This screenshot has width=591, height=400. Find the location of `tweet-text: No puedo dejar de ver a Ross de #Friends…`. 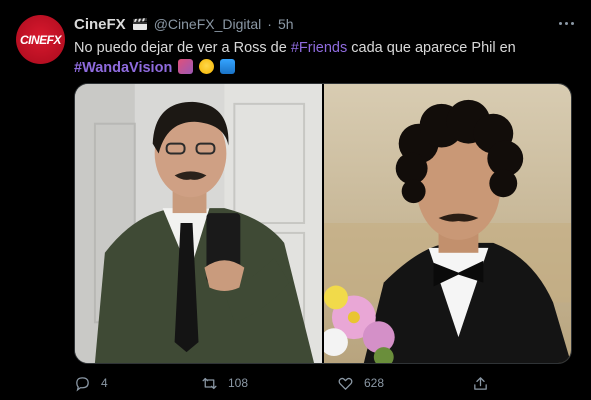

tweet-text: No puedo dejar de ver a Ross de #Friends… is located at coordinates (324, 58).